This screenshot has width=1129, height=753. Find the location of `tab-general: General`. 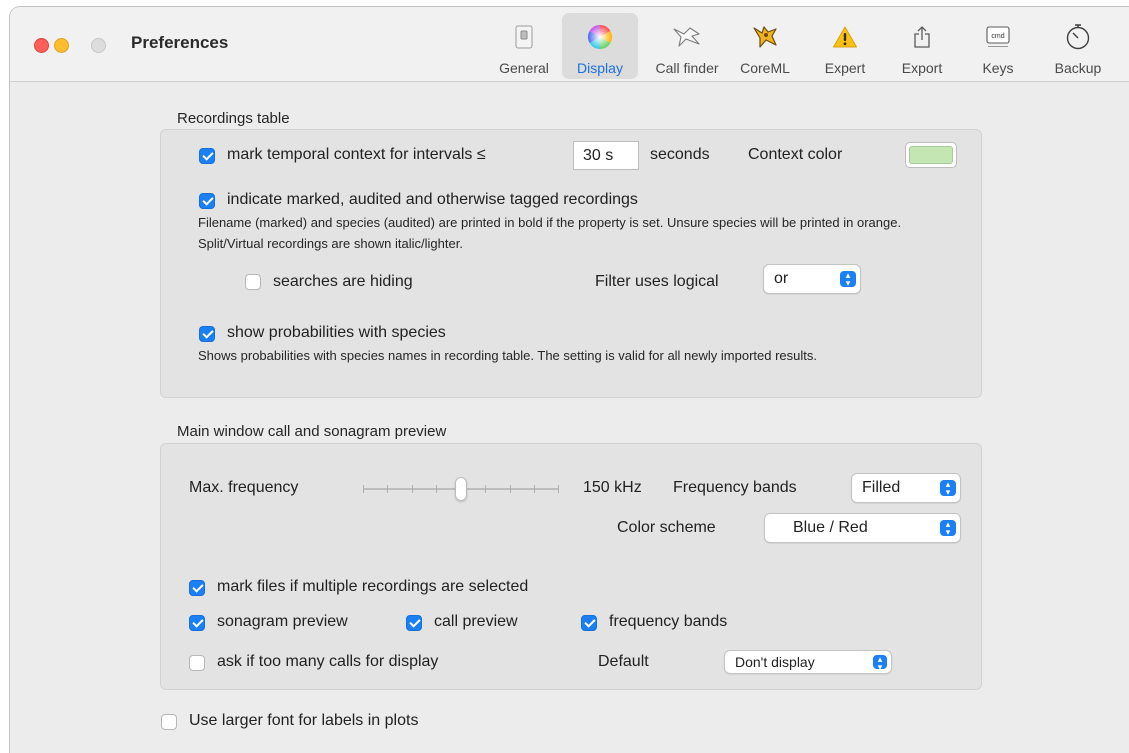

tab-general: General is located at coordinates (524, 46).